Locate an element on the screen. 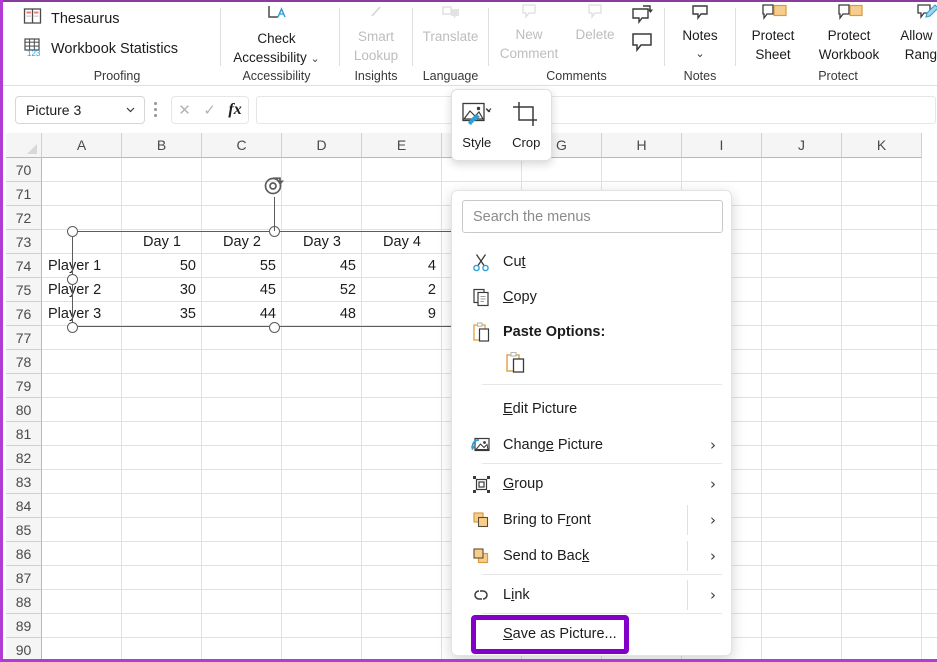 This screenshot has width=937, height=662. name-box: Picture 3 is located at coordinates (80, 110).